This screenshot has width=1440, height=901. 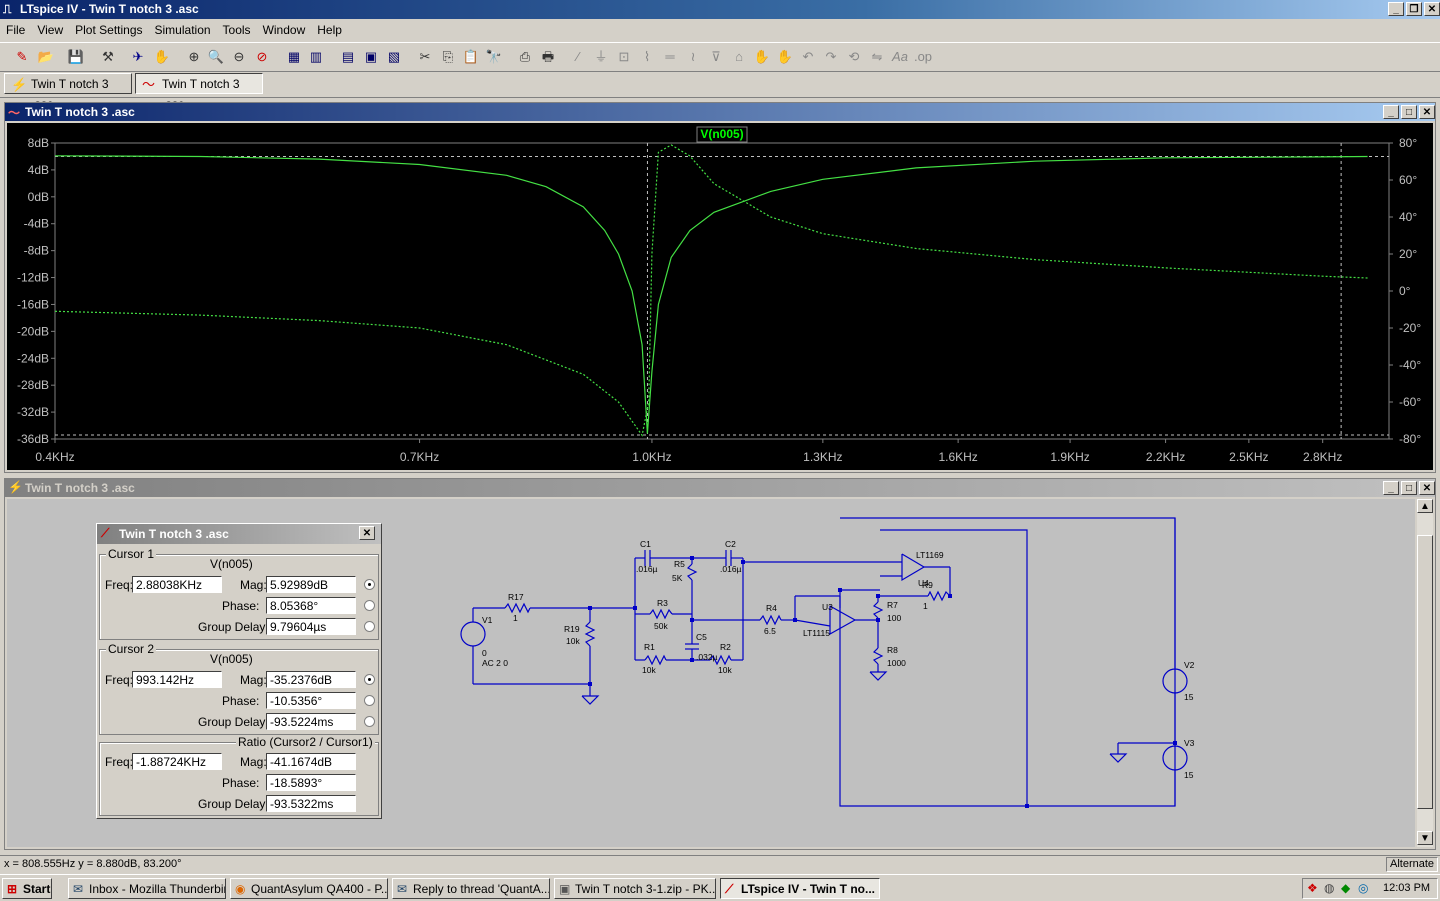 What do you see at coordinates (369, 700) in the screenshot?
I see `cursor2-phase-radio` at bounding box center [369, 700].